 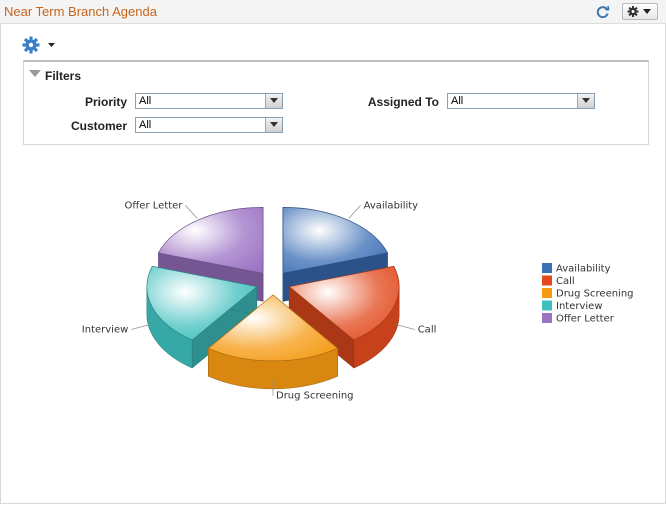 What do you see at coordinates (427, 329) in the screenshot?
I see `slice-label-call: Call` at bounding box center [427, 329].